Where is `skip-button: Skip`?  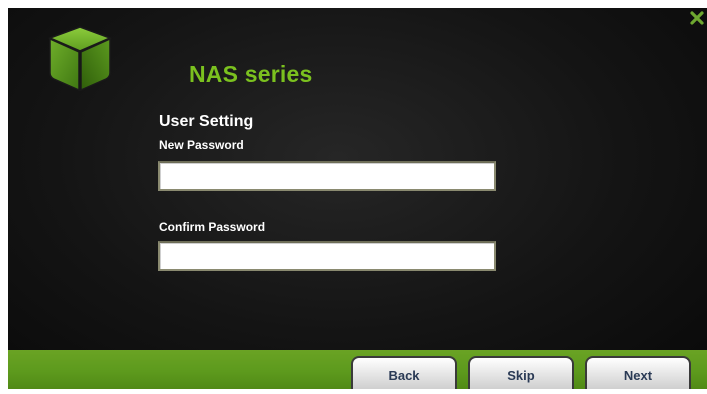
skip-button: Skip is located at coordinates (521, 372).